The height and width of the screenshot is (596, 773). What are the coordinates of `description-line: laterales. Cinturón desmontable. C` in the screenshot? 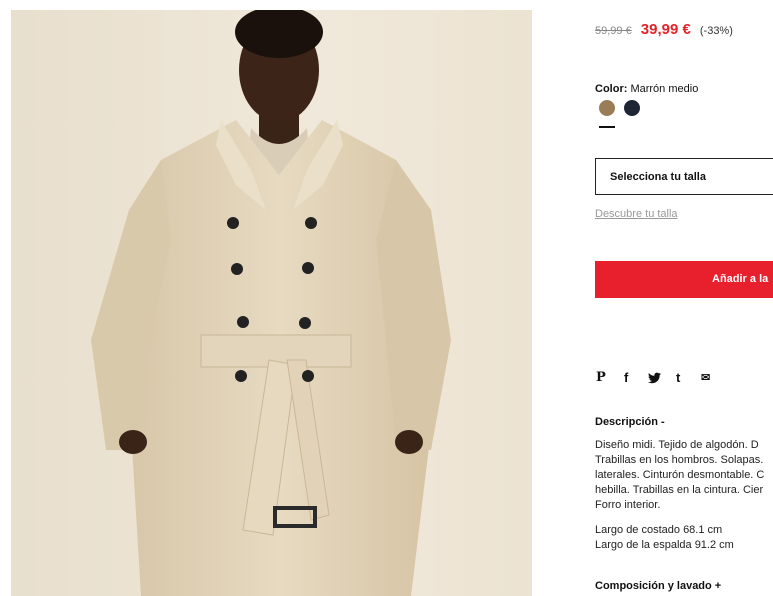 It's located at (680, 475).